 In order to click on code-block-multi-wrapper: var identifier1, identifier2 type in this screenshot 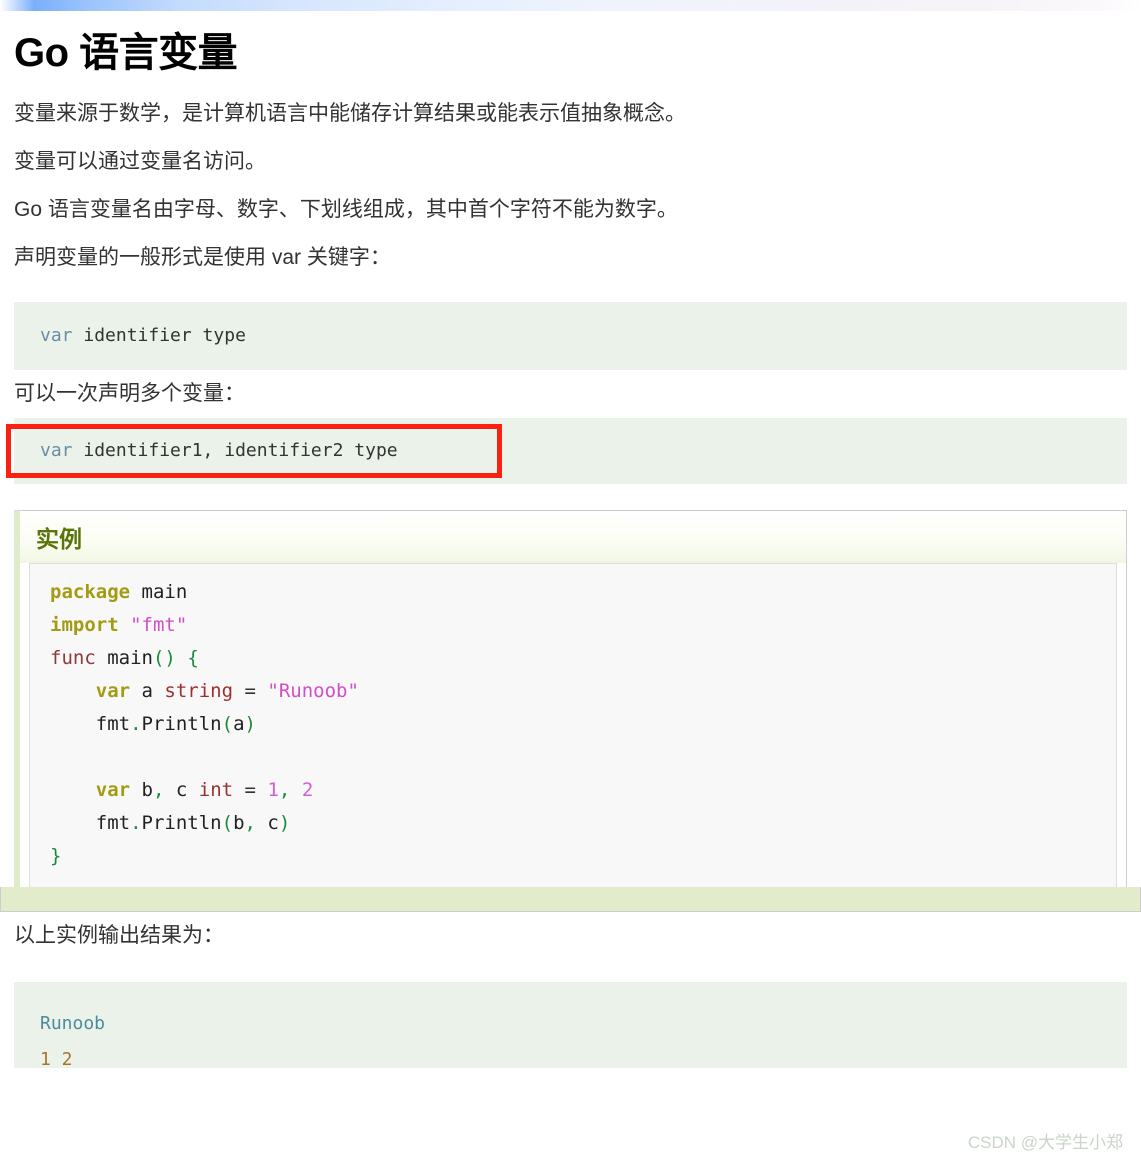, I will do `click(570, 451)`.